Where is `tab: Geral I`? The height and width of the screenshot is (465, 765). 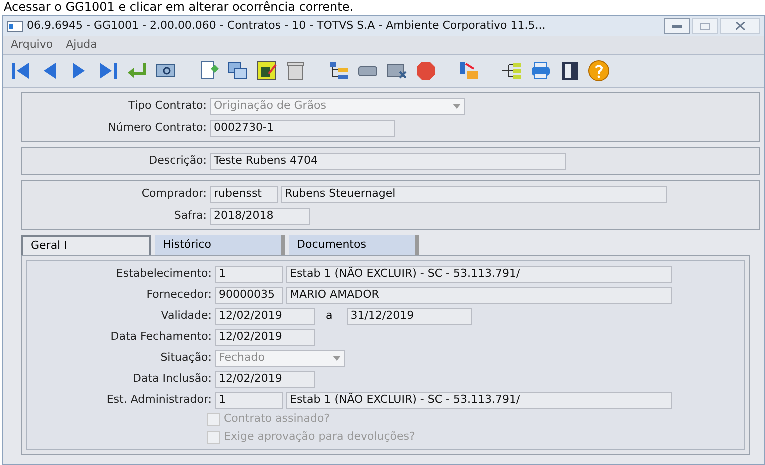 tab: Geral I is located at coordinates (86, 245).